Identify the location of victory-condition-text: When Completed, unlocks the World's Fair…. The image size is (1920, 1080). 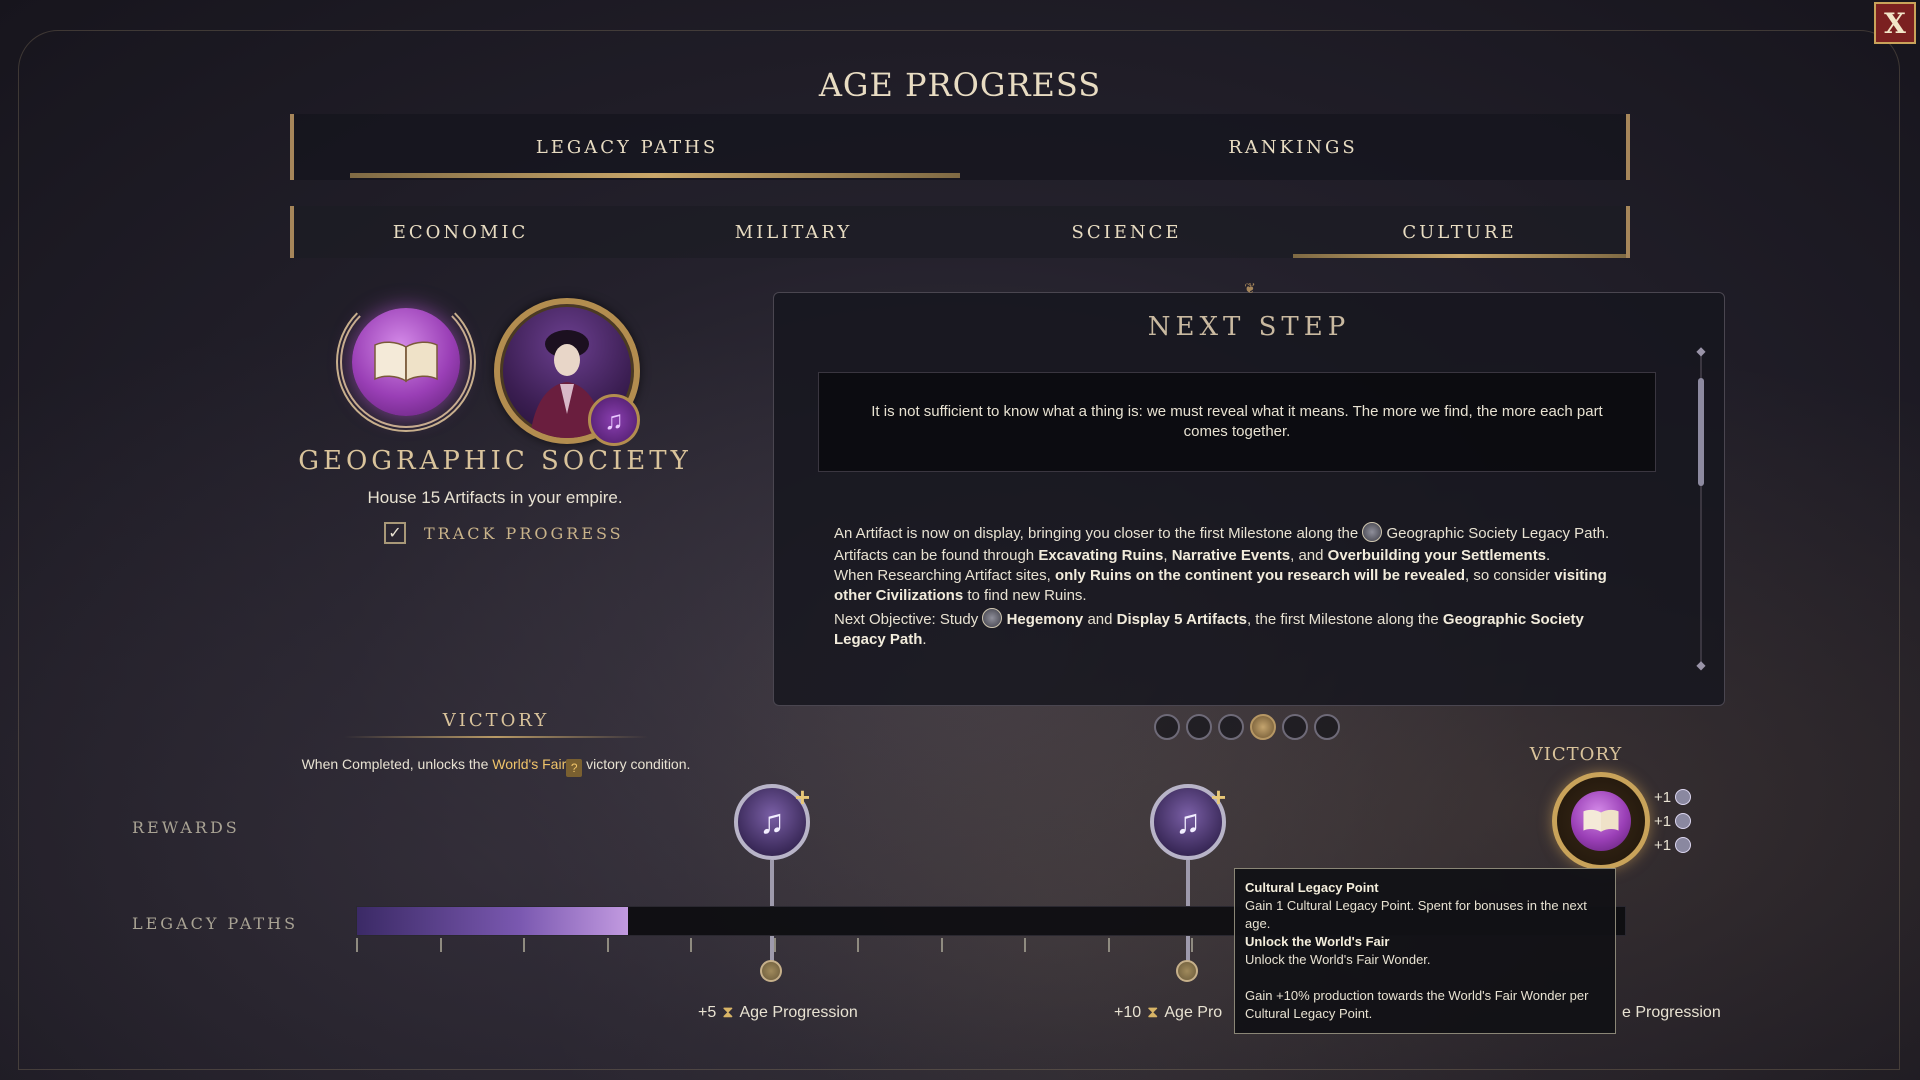
(496, 766).